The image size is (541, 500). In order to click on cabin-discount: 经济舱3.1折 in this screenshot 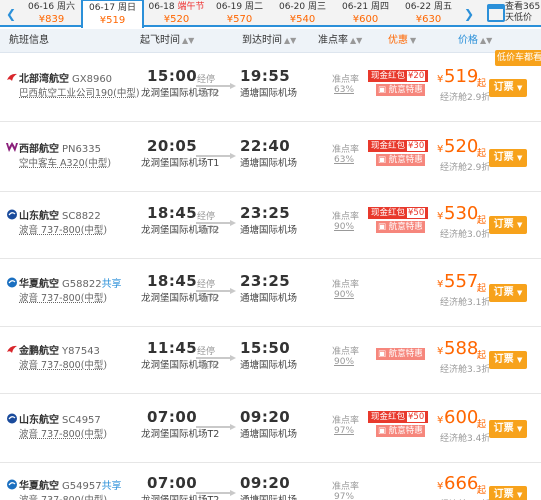, I will do `click(465, 303)`.